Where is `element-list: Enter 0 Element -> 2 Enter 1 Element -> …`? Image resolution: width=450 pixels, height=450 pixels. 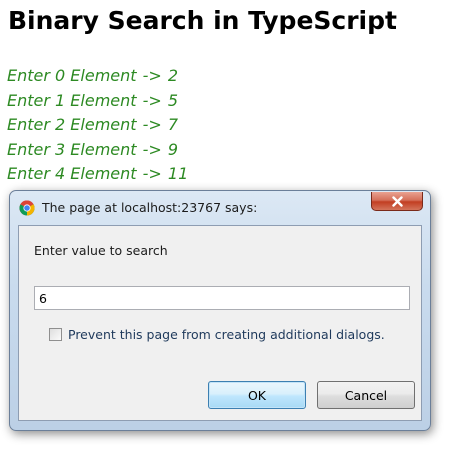
element-list: Enter 0 Element -> 2 Enter 1 Element -> … is located at coordinates (97, 125).